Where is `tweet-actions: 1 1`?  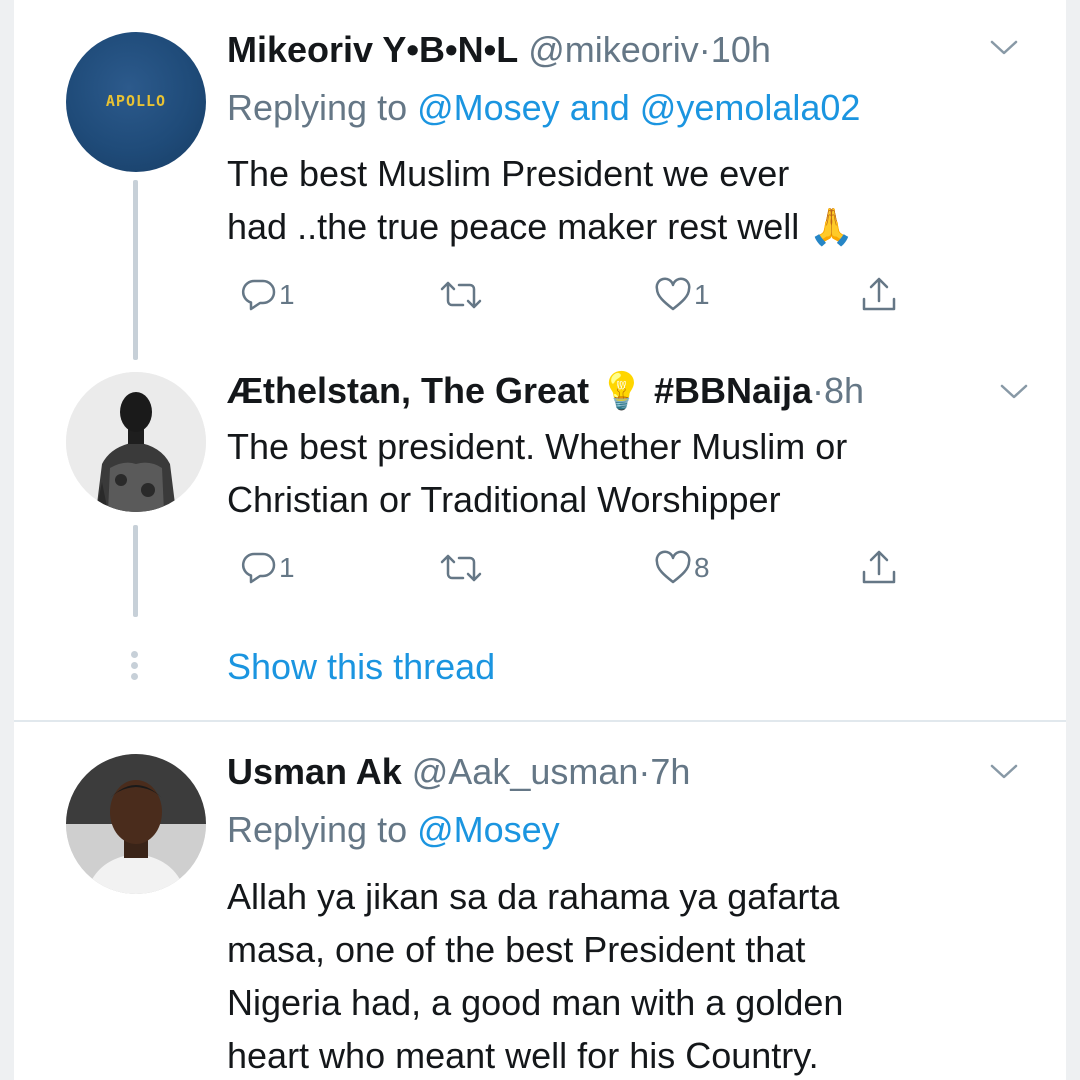 tweet-actions: 1 1 is located at coordinates (577, 295).